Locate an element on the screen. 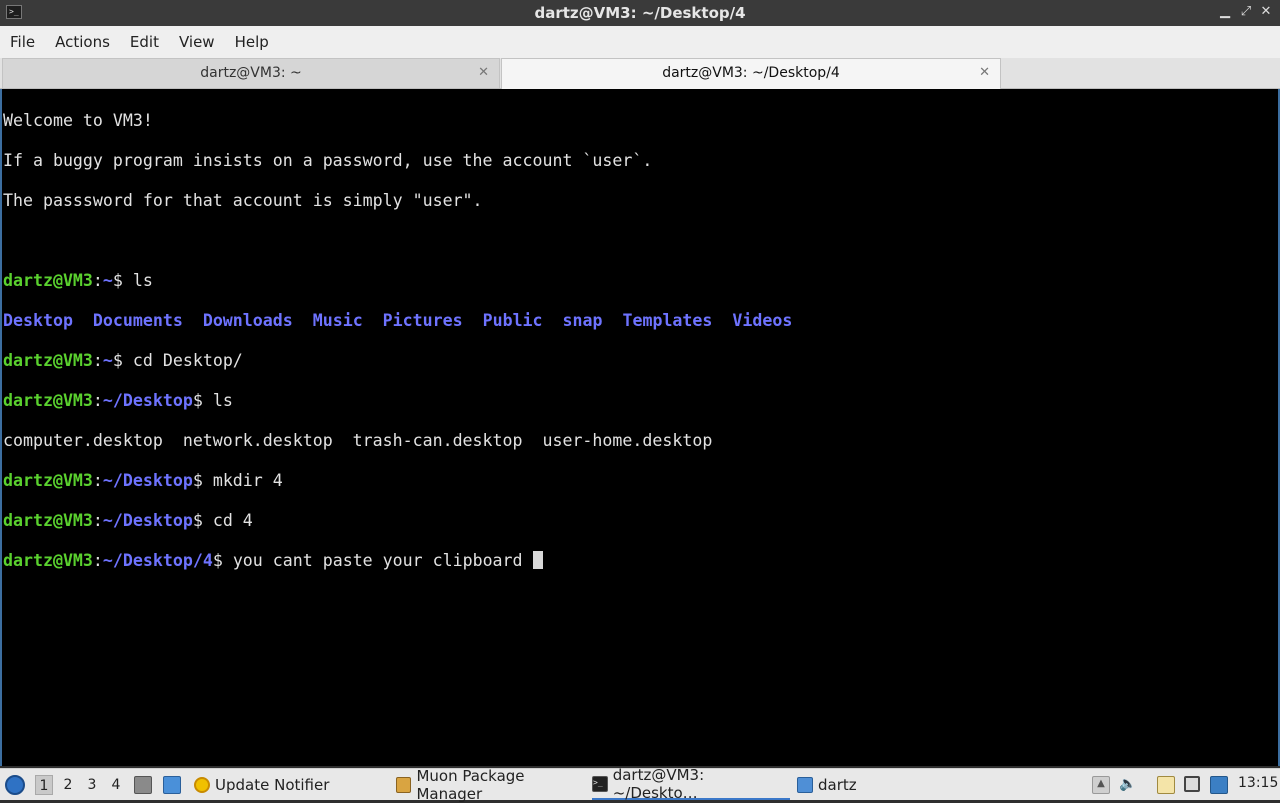 The width and height of the screenshot is (1280, 803). dir-entry: Videos is located at coordinates (762, 320).